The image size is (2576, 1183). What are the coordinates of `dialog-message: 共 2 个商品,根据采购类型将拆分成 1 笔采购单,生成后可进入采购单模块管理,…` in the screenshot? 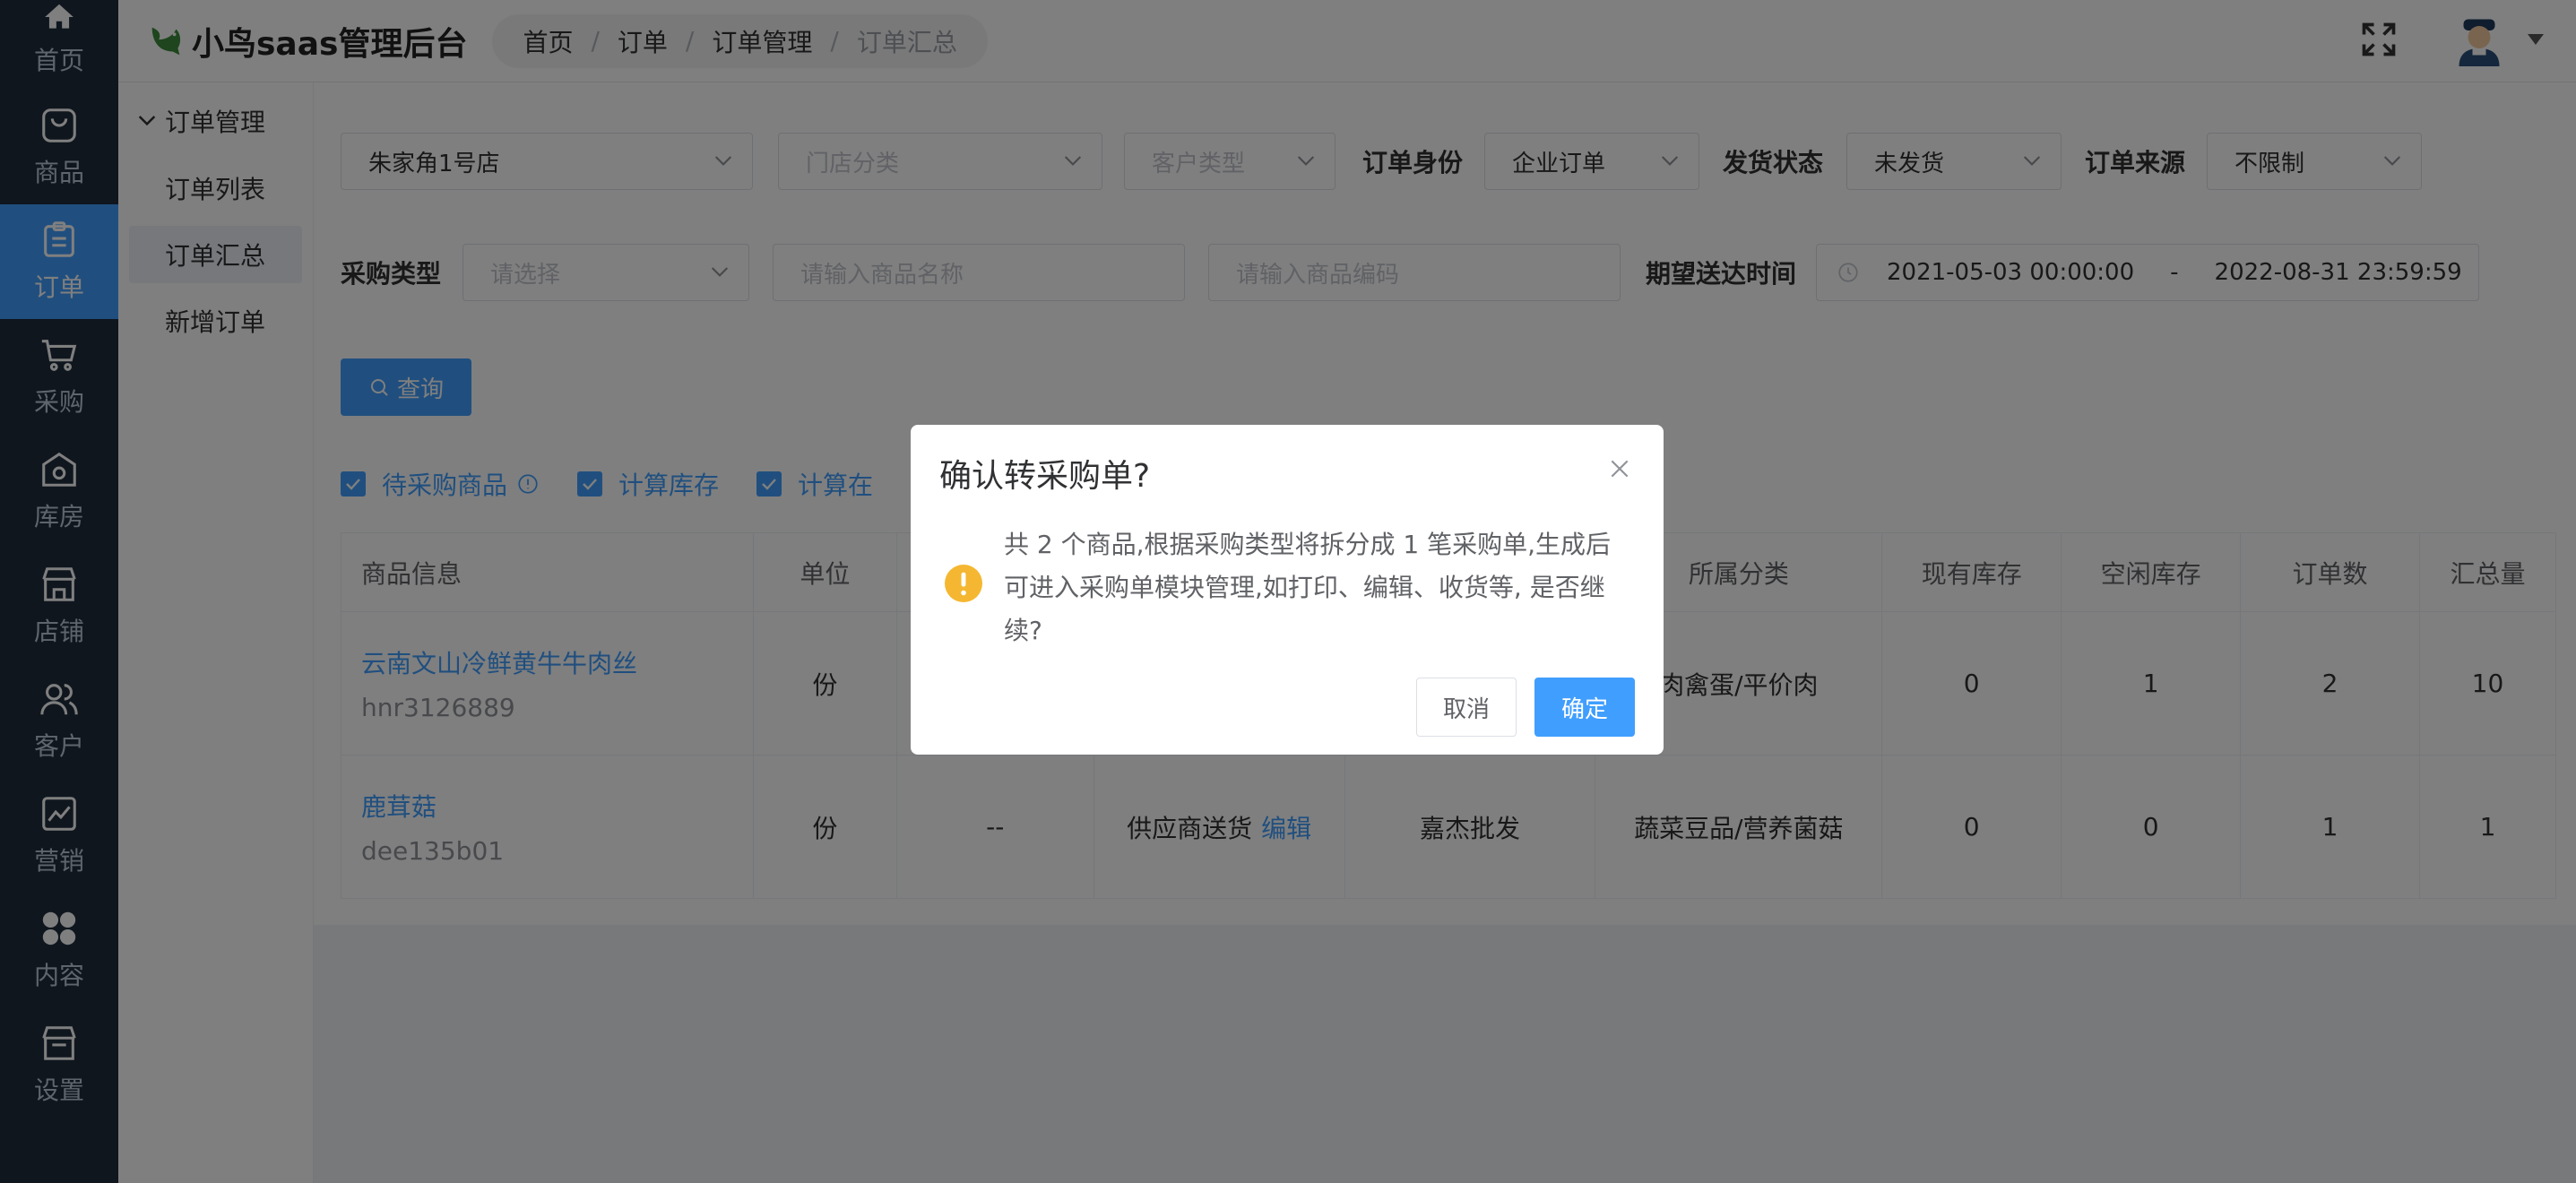 It's located at (1308, 588).